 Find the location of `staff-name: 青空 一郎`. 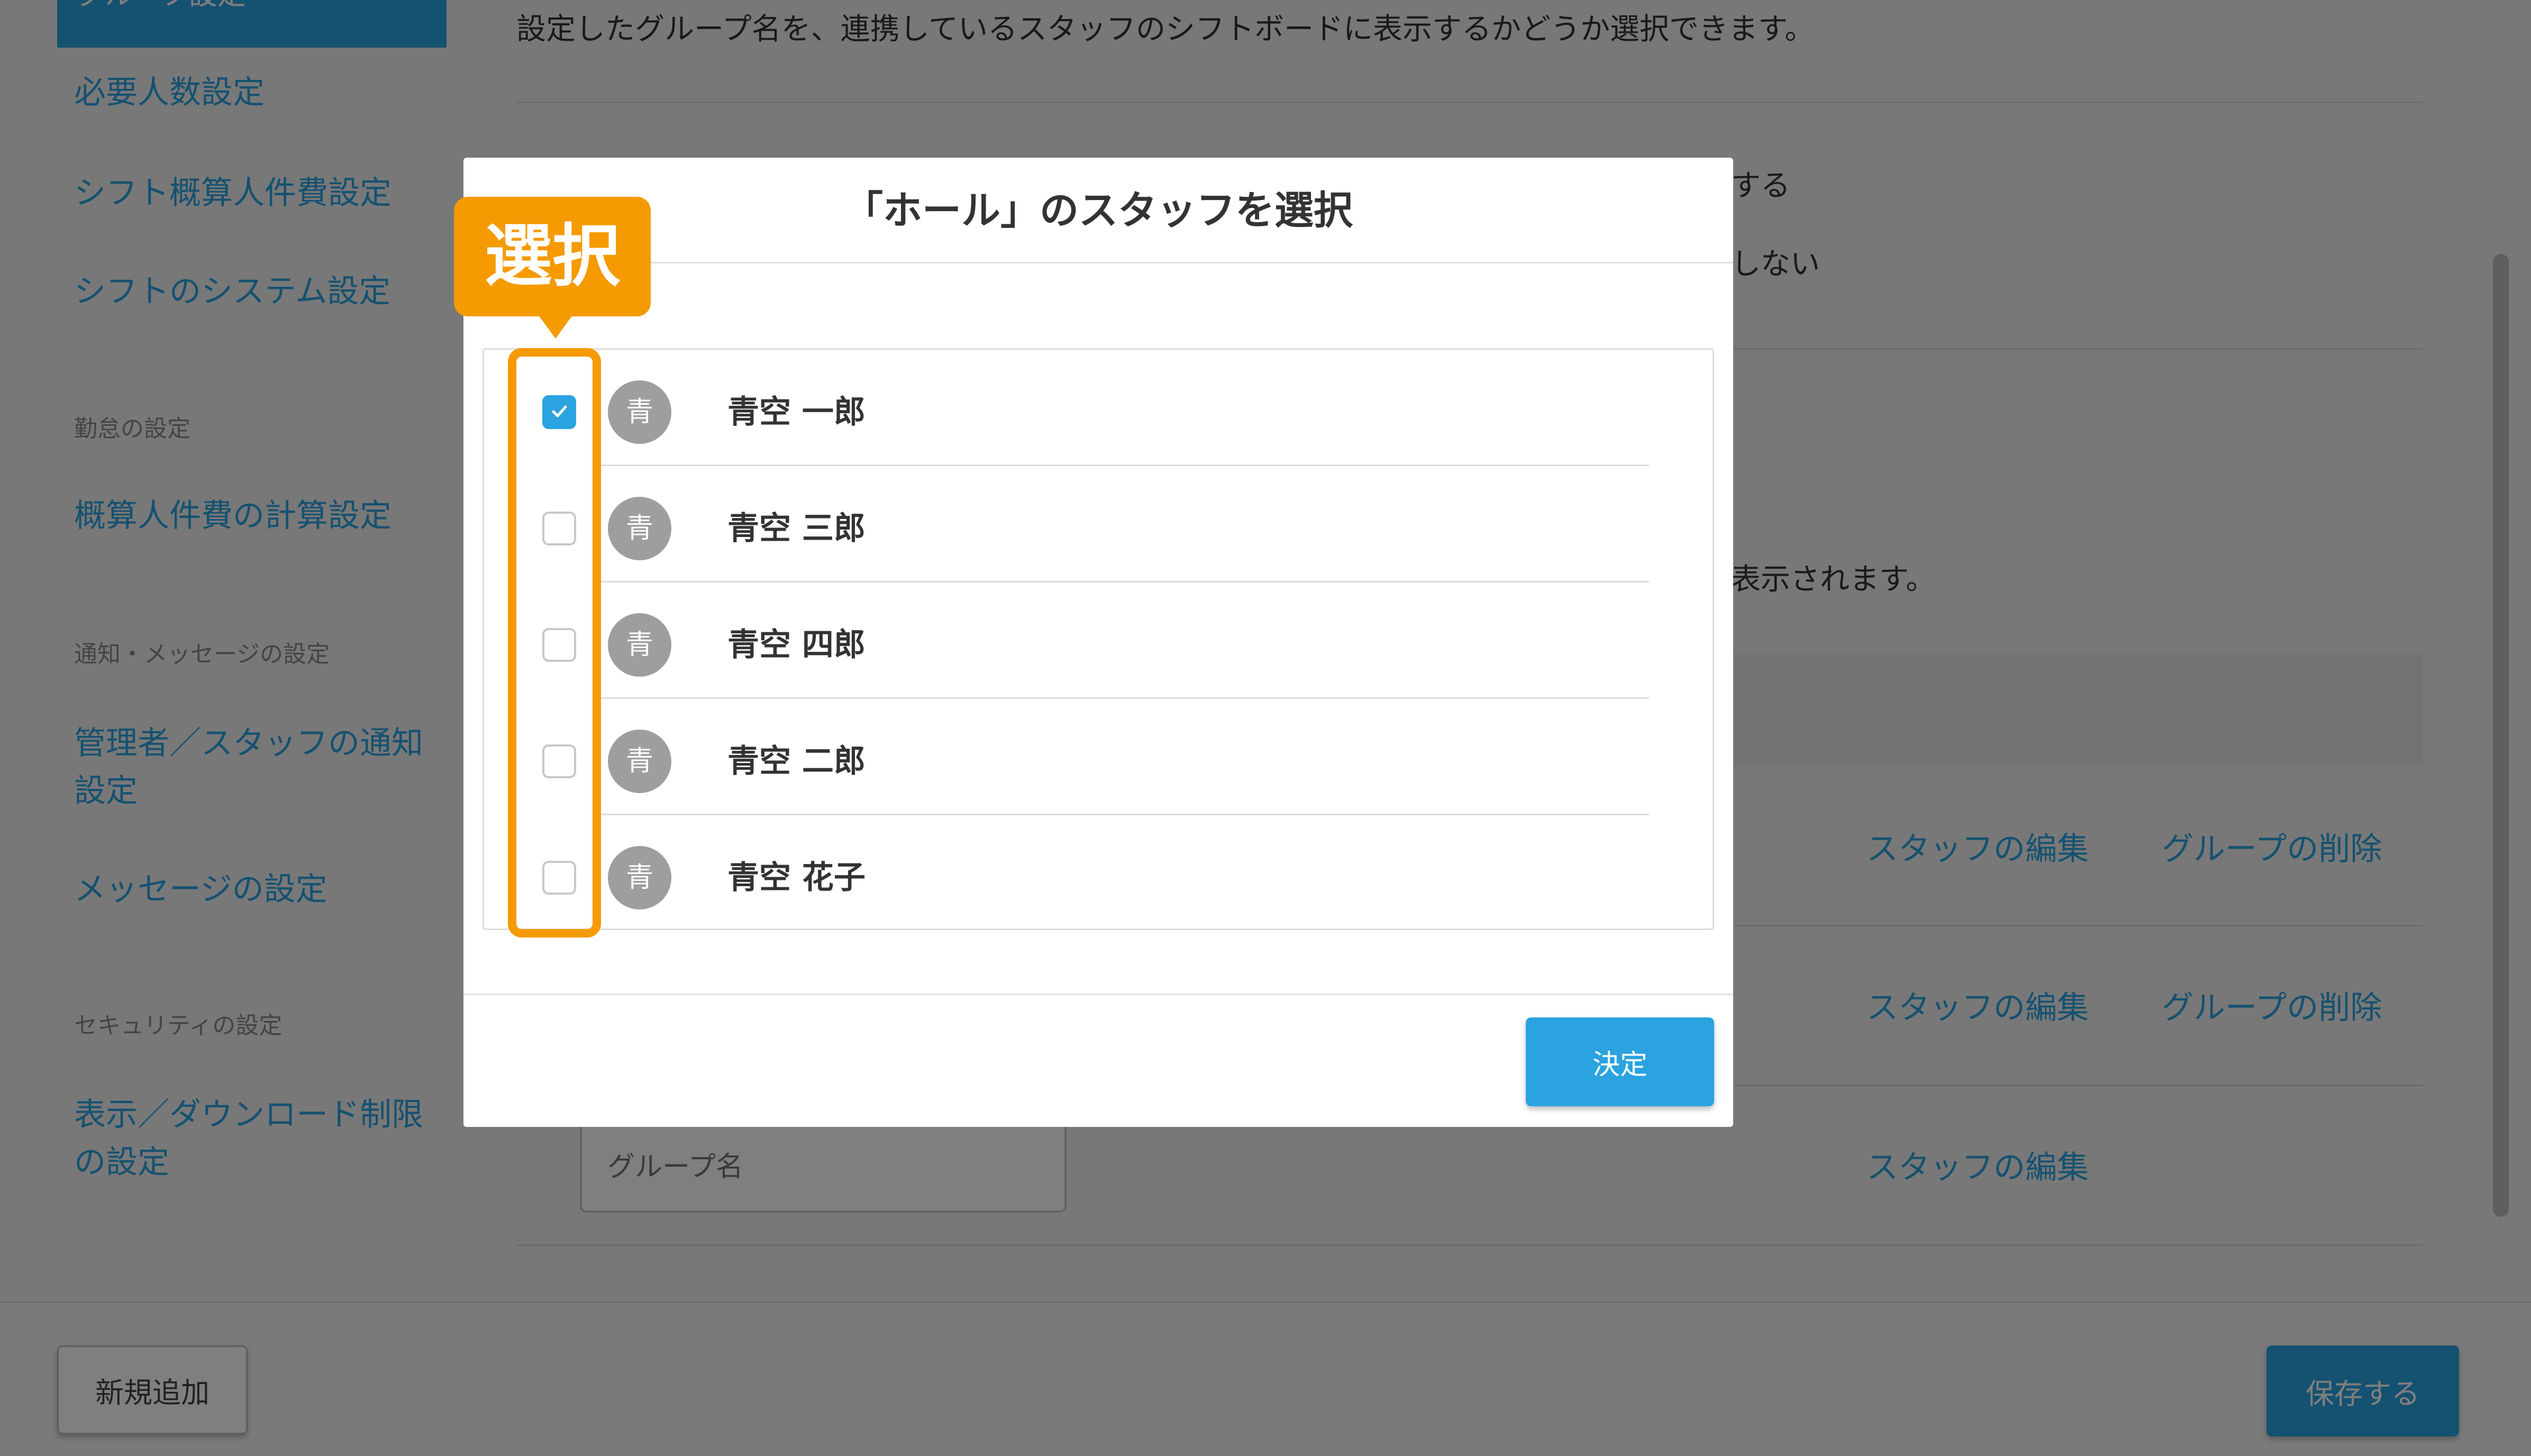

staff-name: 青空 一郎 is located at coordinates (796, 413).